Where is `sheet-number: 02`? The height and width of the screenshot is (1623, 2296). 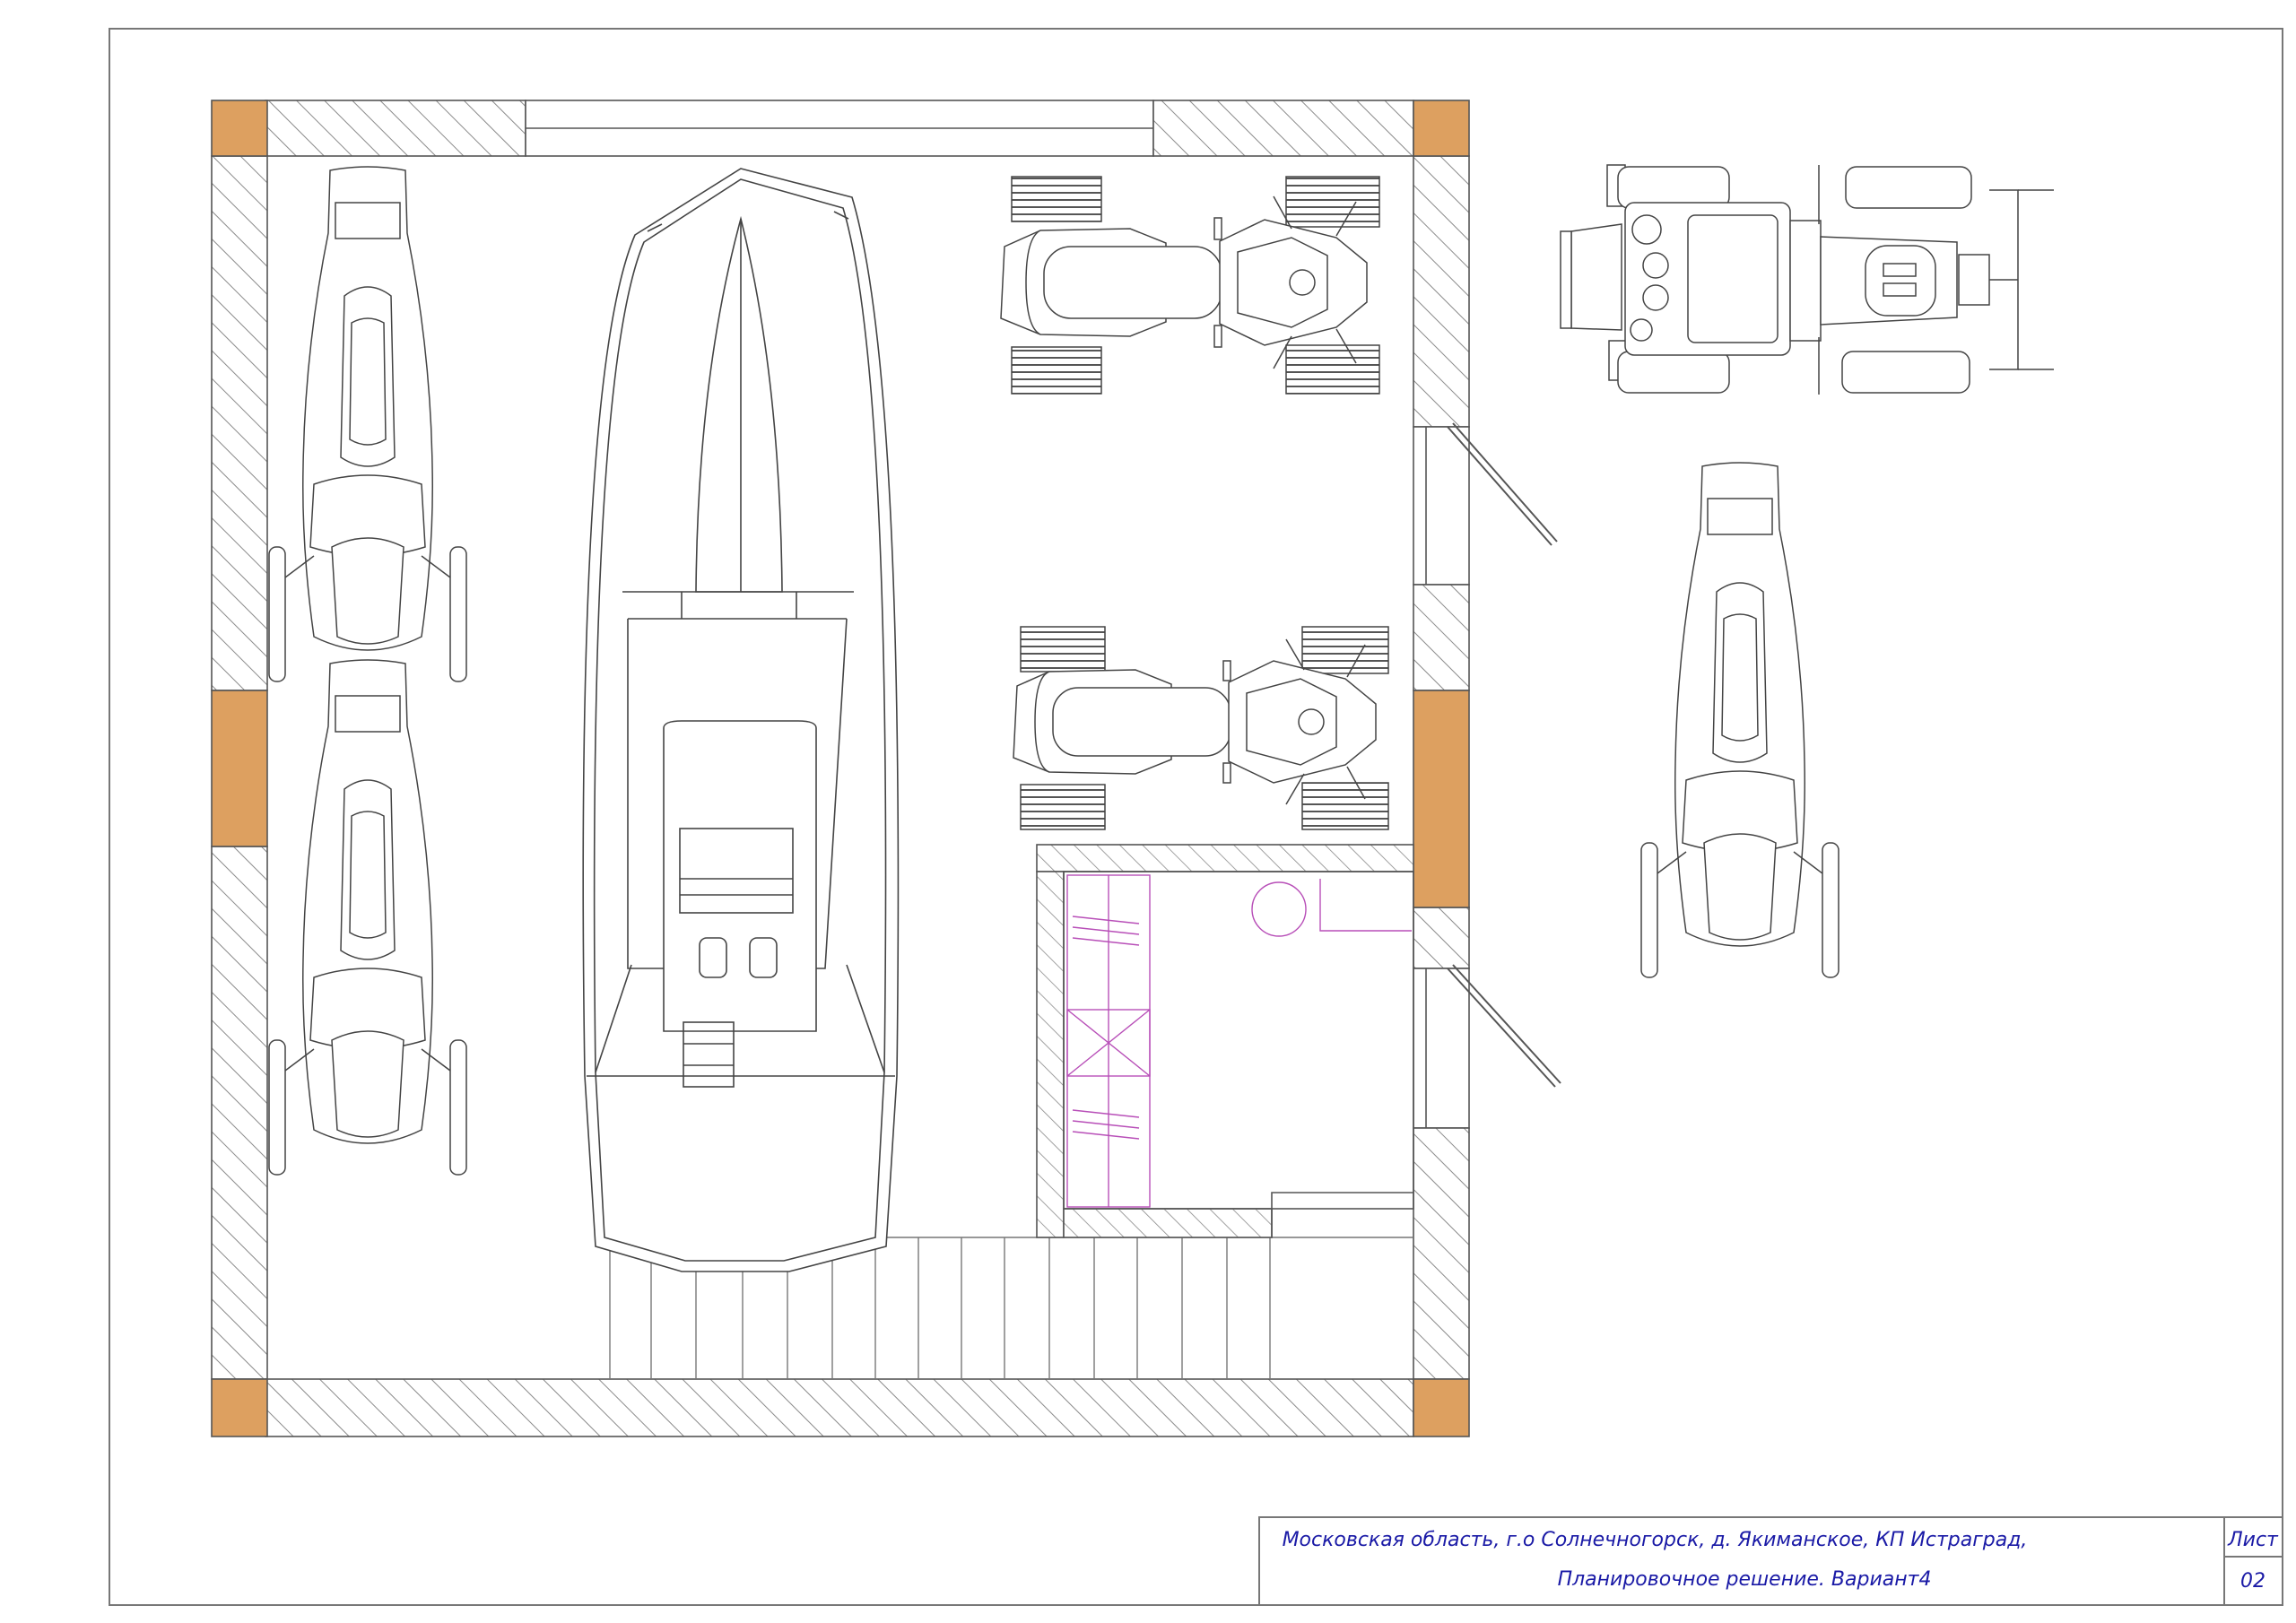
sheet-number: 02 is located at coordinates (2253, 1581).